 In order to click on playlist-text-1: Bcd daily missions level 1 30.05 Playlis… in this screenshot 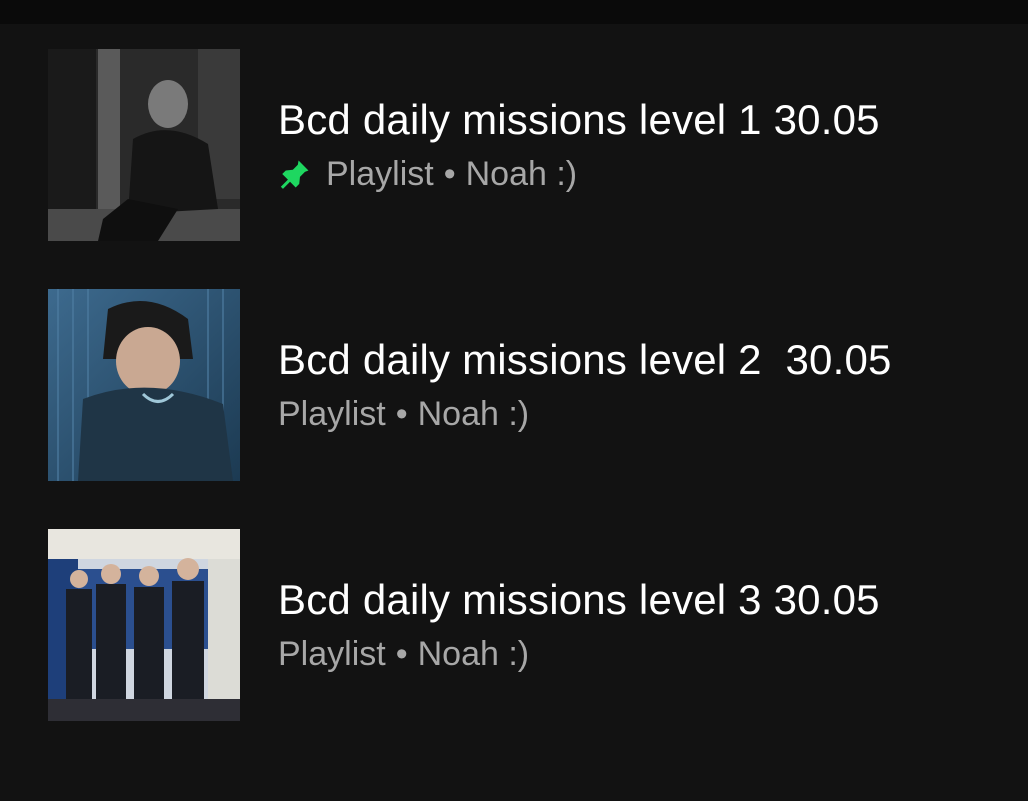, I will do `click(579, 145)`.